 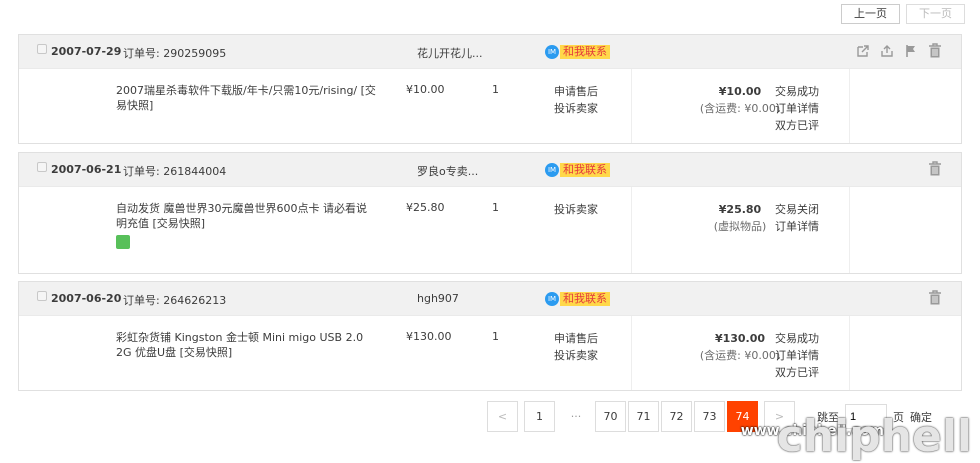 I want to click on flag-icon, so click(x=911, y=51).